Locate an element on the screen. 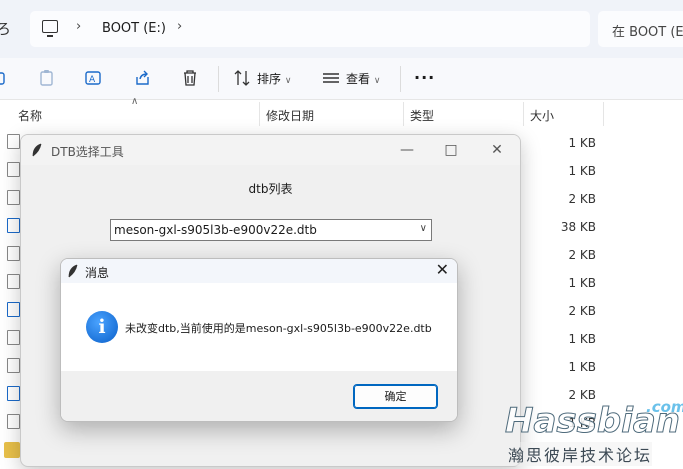  back-button: ろ is located at coordinates (5, 28).